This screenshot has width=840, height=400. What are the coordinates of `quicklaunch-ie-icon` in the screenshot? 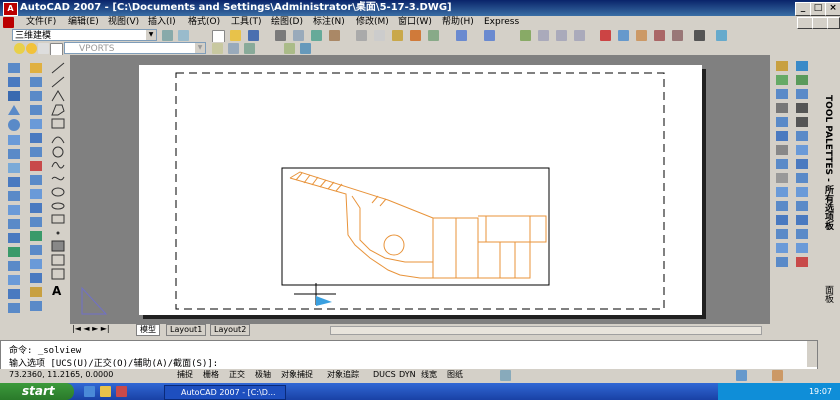 It's located at (89, 391).